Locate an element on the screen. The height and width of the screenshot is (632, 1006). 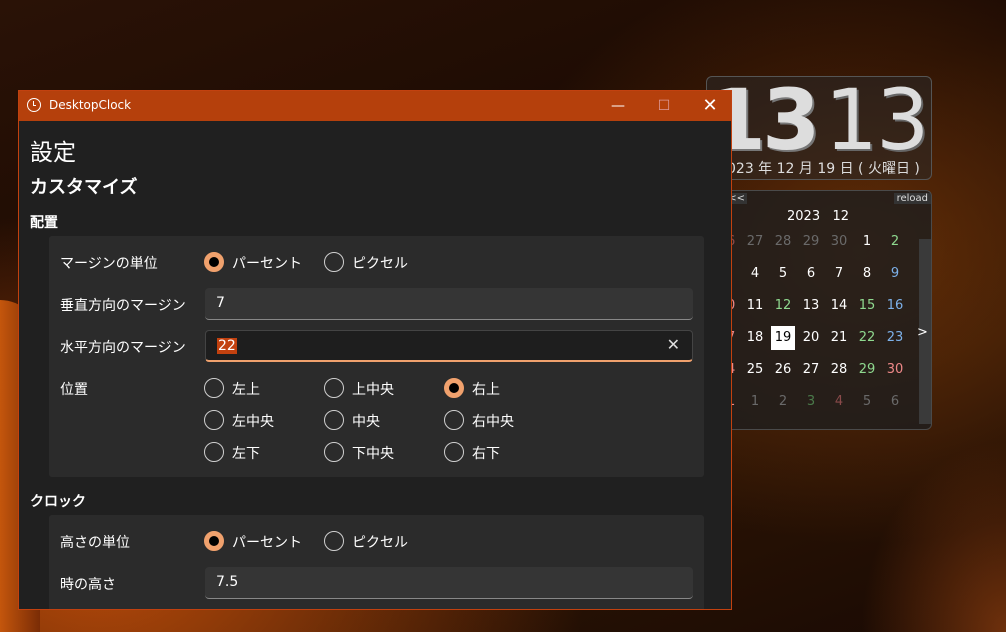
height-unit-pixel-radio is located at coordinates (334, 541).